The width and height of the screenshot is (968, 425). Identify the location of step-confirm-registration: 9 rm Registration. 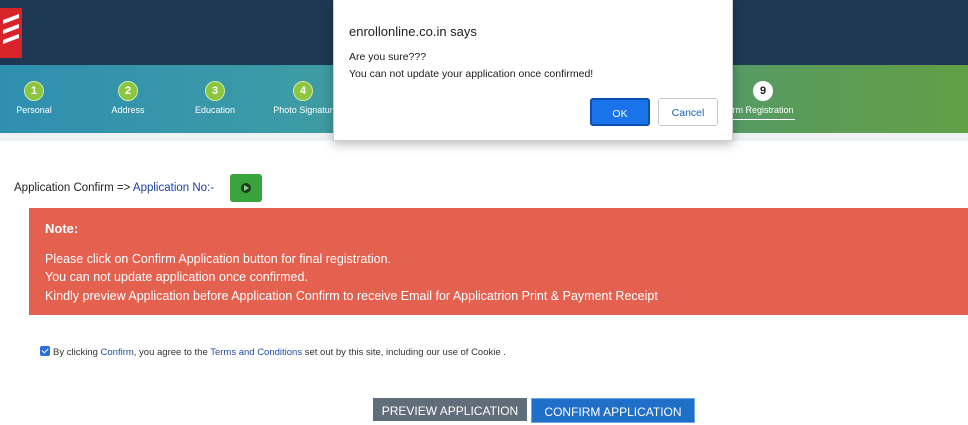
(763, 100).